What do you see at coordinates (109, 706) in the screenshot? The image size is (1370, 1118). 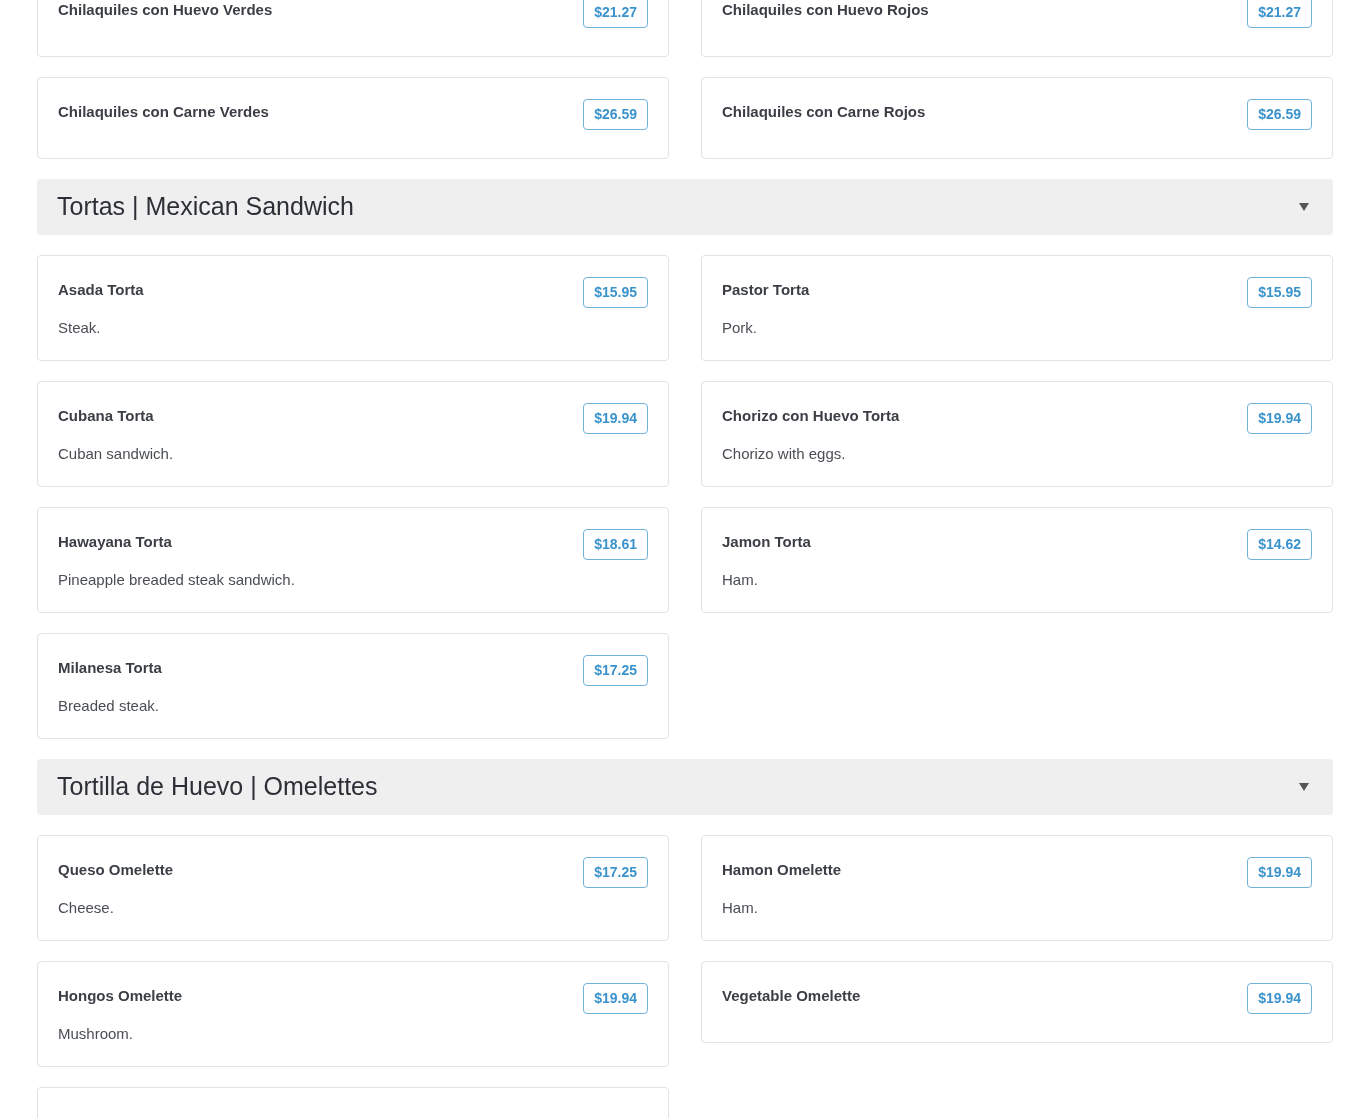 I see `item-description: Breaded steak.` at bounding box center [109, 706].